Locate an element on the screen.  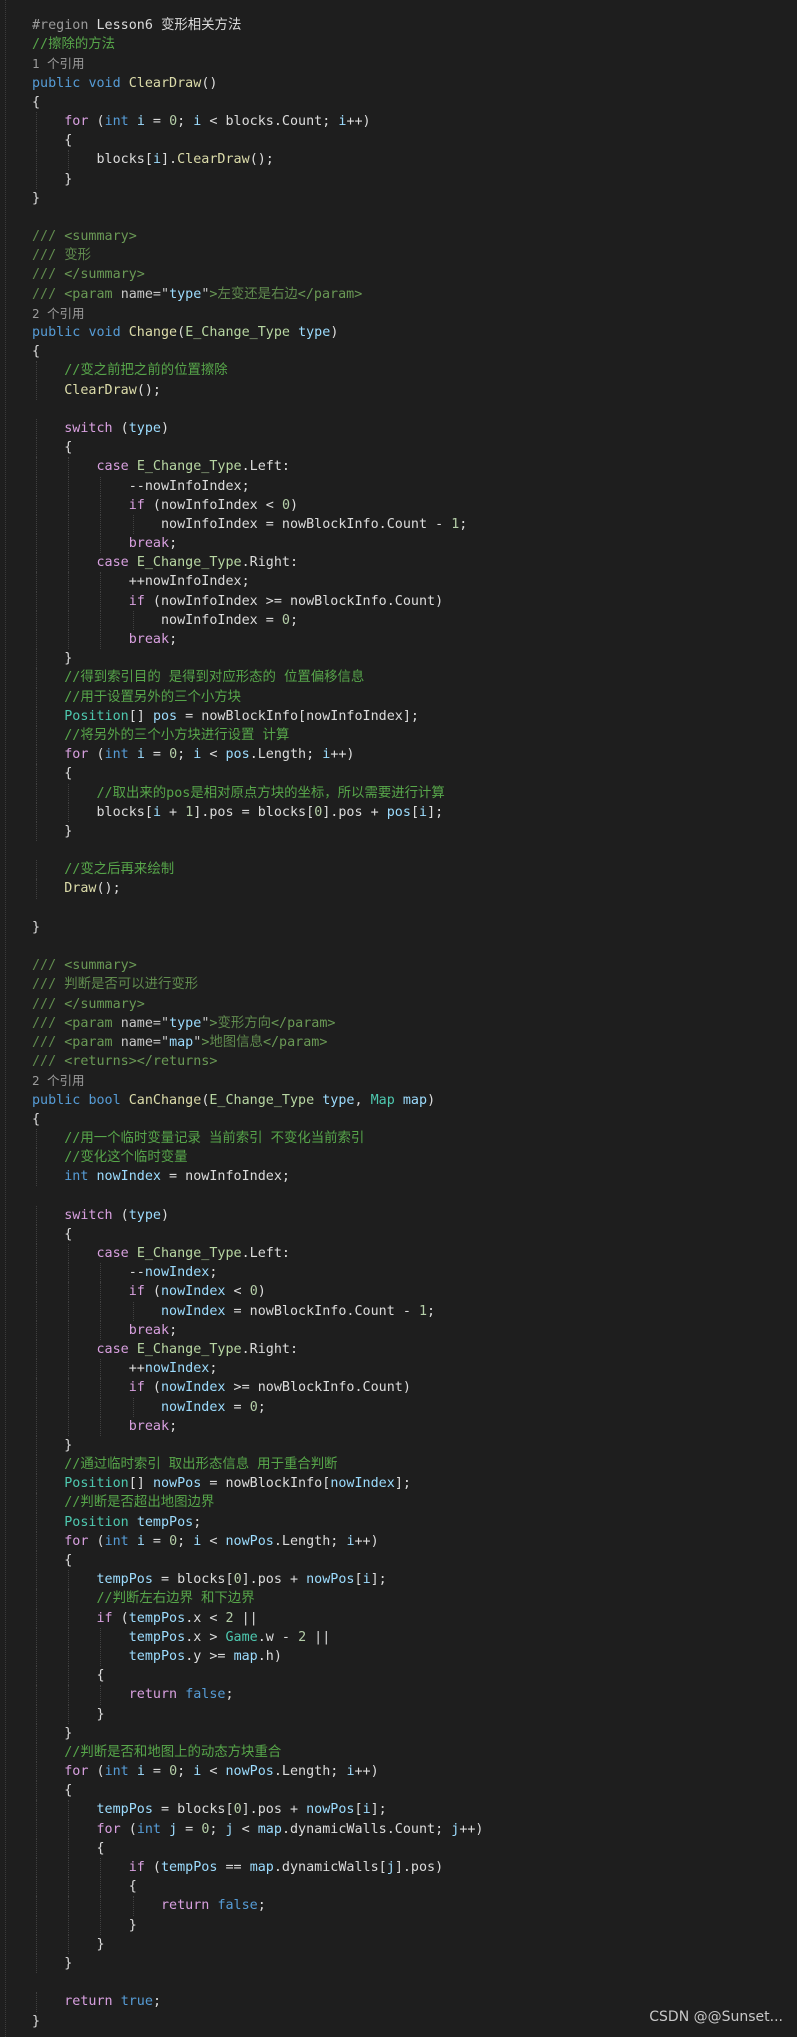
code-token: switch is located at coordinates (88, 1215).